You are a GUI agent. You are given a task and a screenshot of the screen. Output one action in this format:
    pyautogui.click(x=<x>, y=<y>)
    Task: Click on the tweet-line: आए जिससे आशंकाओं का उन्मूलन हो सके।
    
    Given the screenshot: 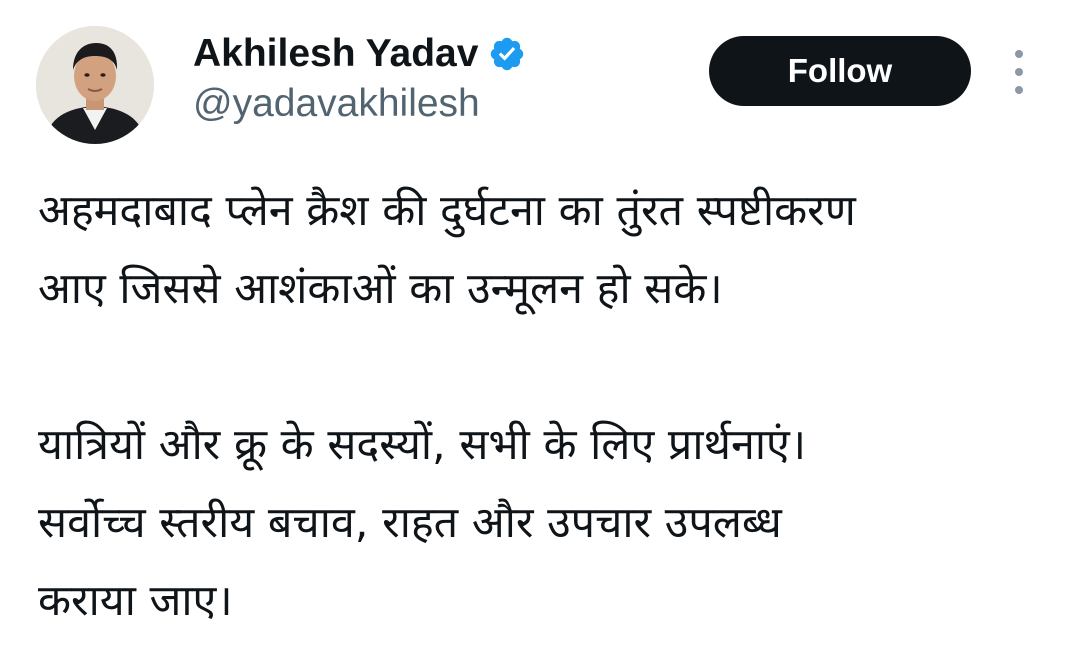 What is the action you would take?
    pyautogui.click(x=380, y=289)
    